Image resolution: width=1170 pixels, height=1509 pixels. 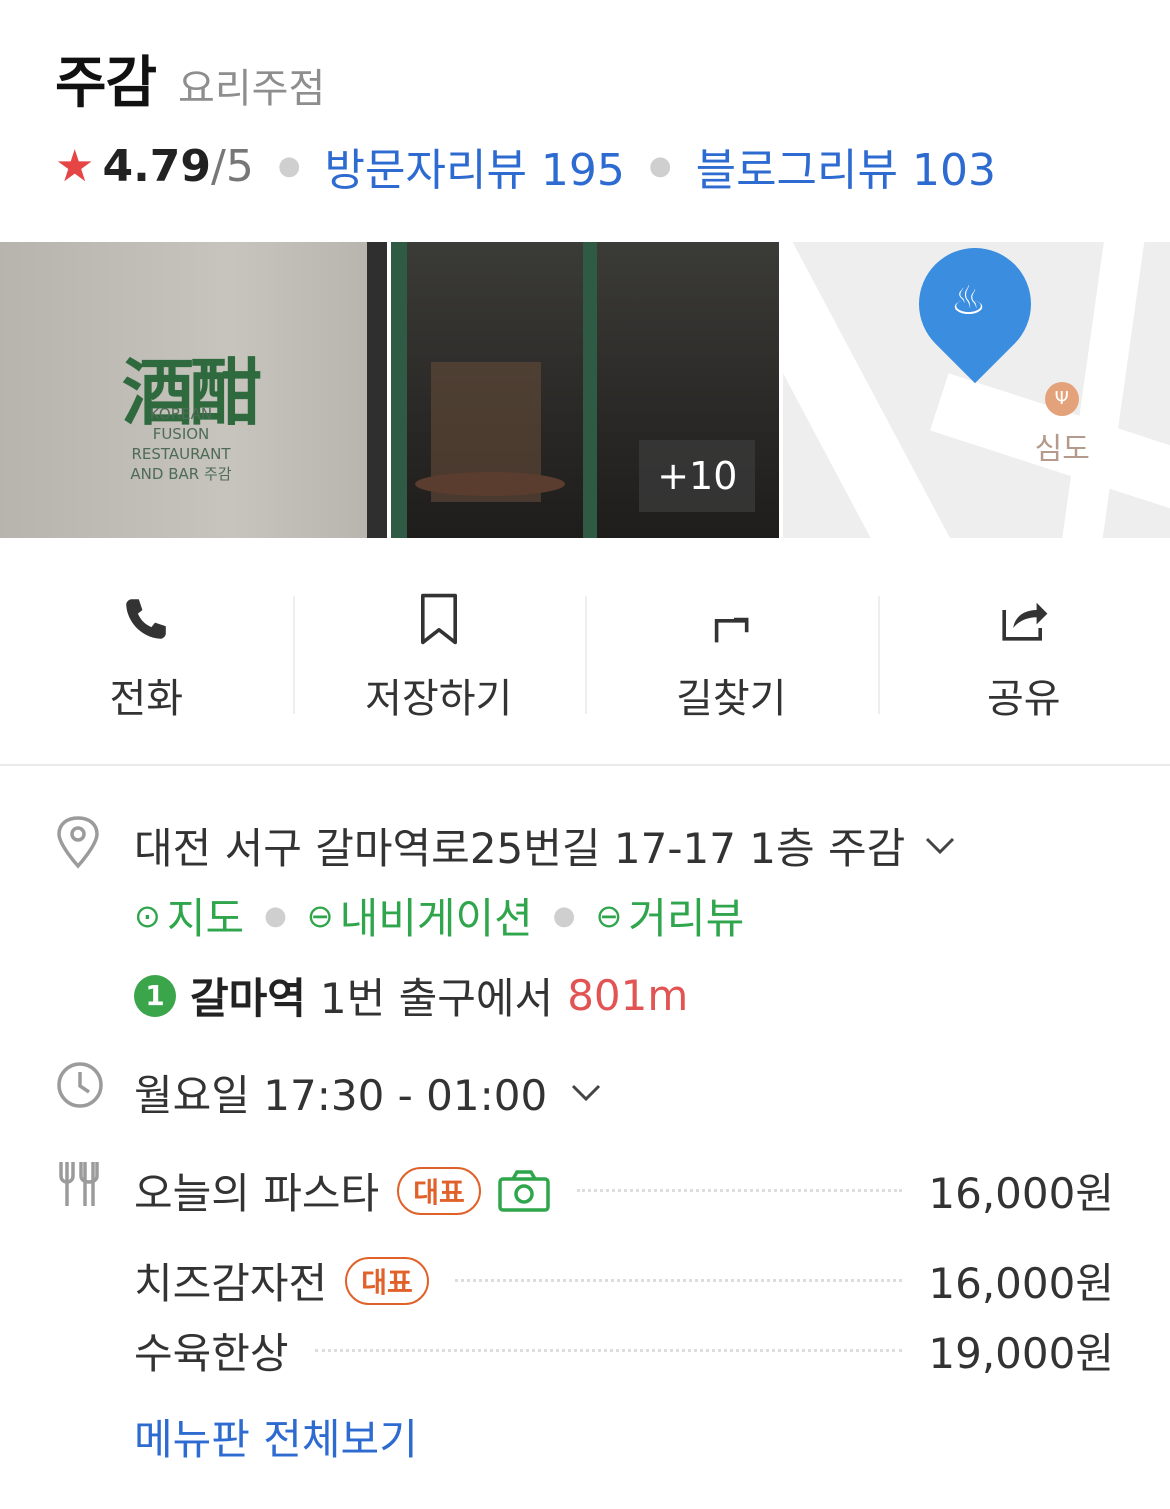 I want to click on directions-arrow-icon, so click(x=732, y=630).